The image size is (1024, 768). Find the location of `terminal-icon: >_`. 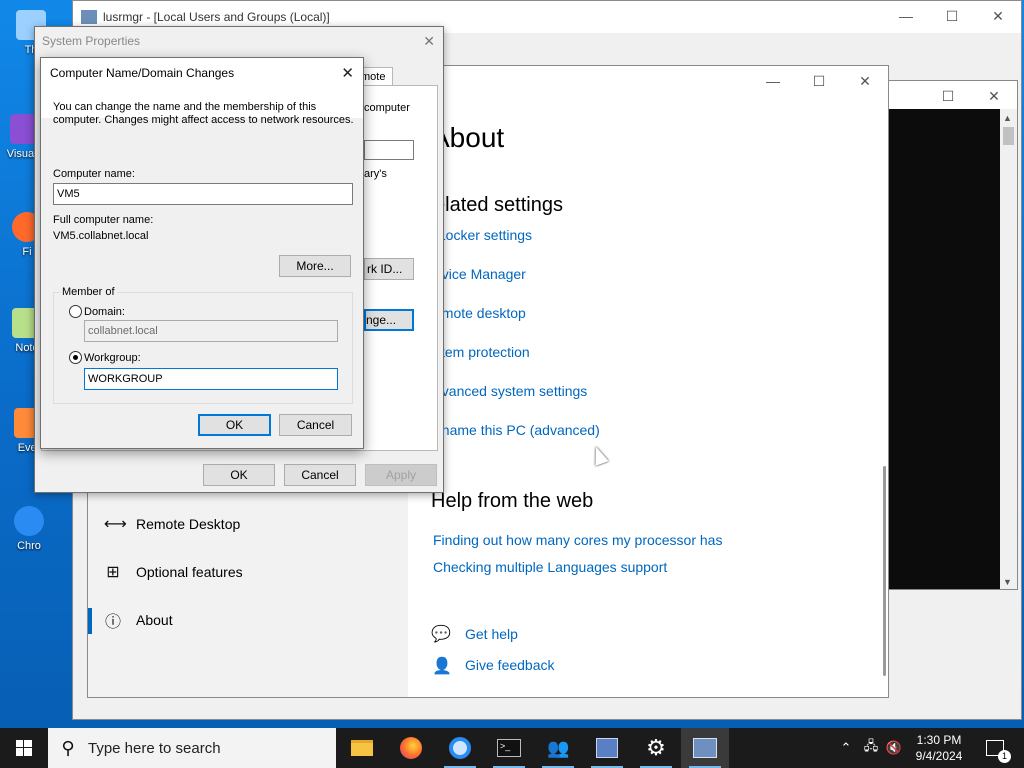

terminal-icon: >_ is located at coordinates (509, 748).